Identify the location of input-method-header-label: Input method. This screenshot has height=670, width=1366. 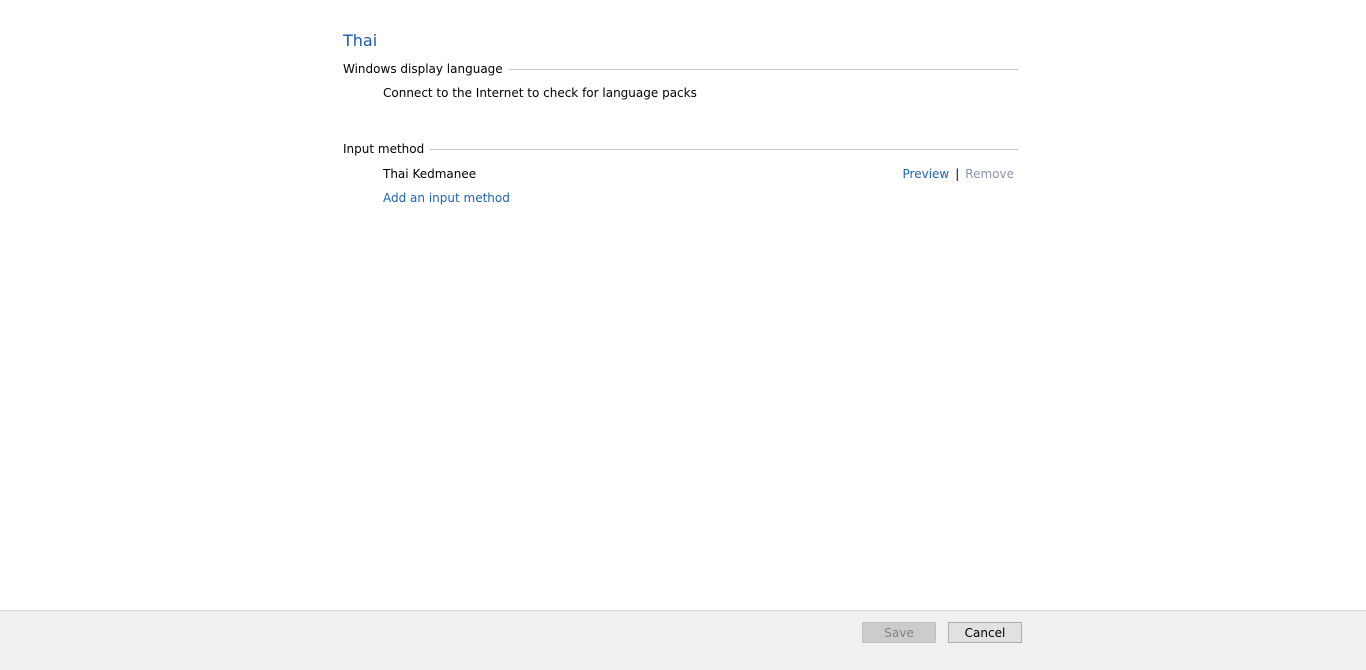
(384, 149).